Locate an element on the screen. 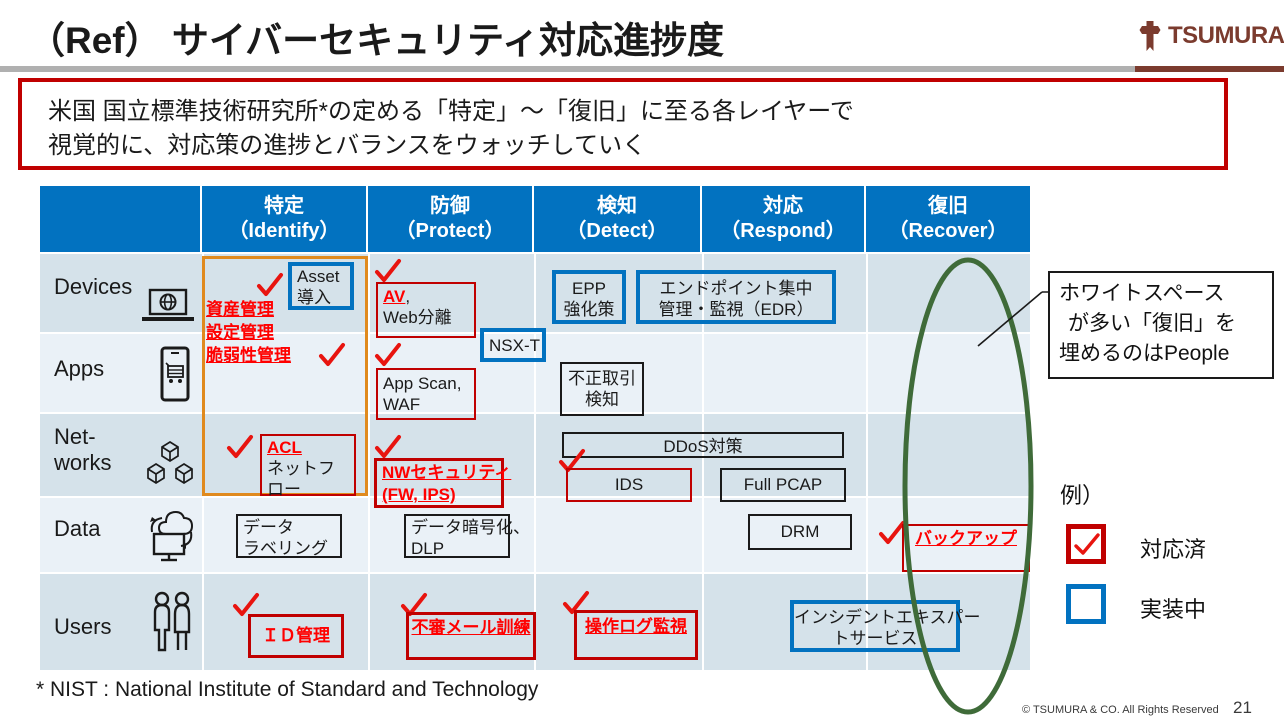  callout-line-1: ホワイトスペース is located at coordinates (1142, 293).